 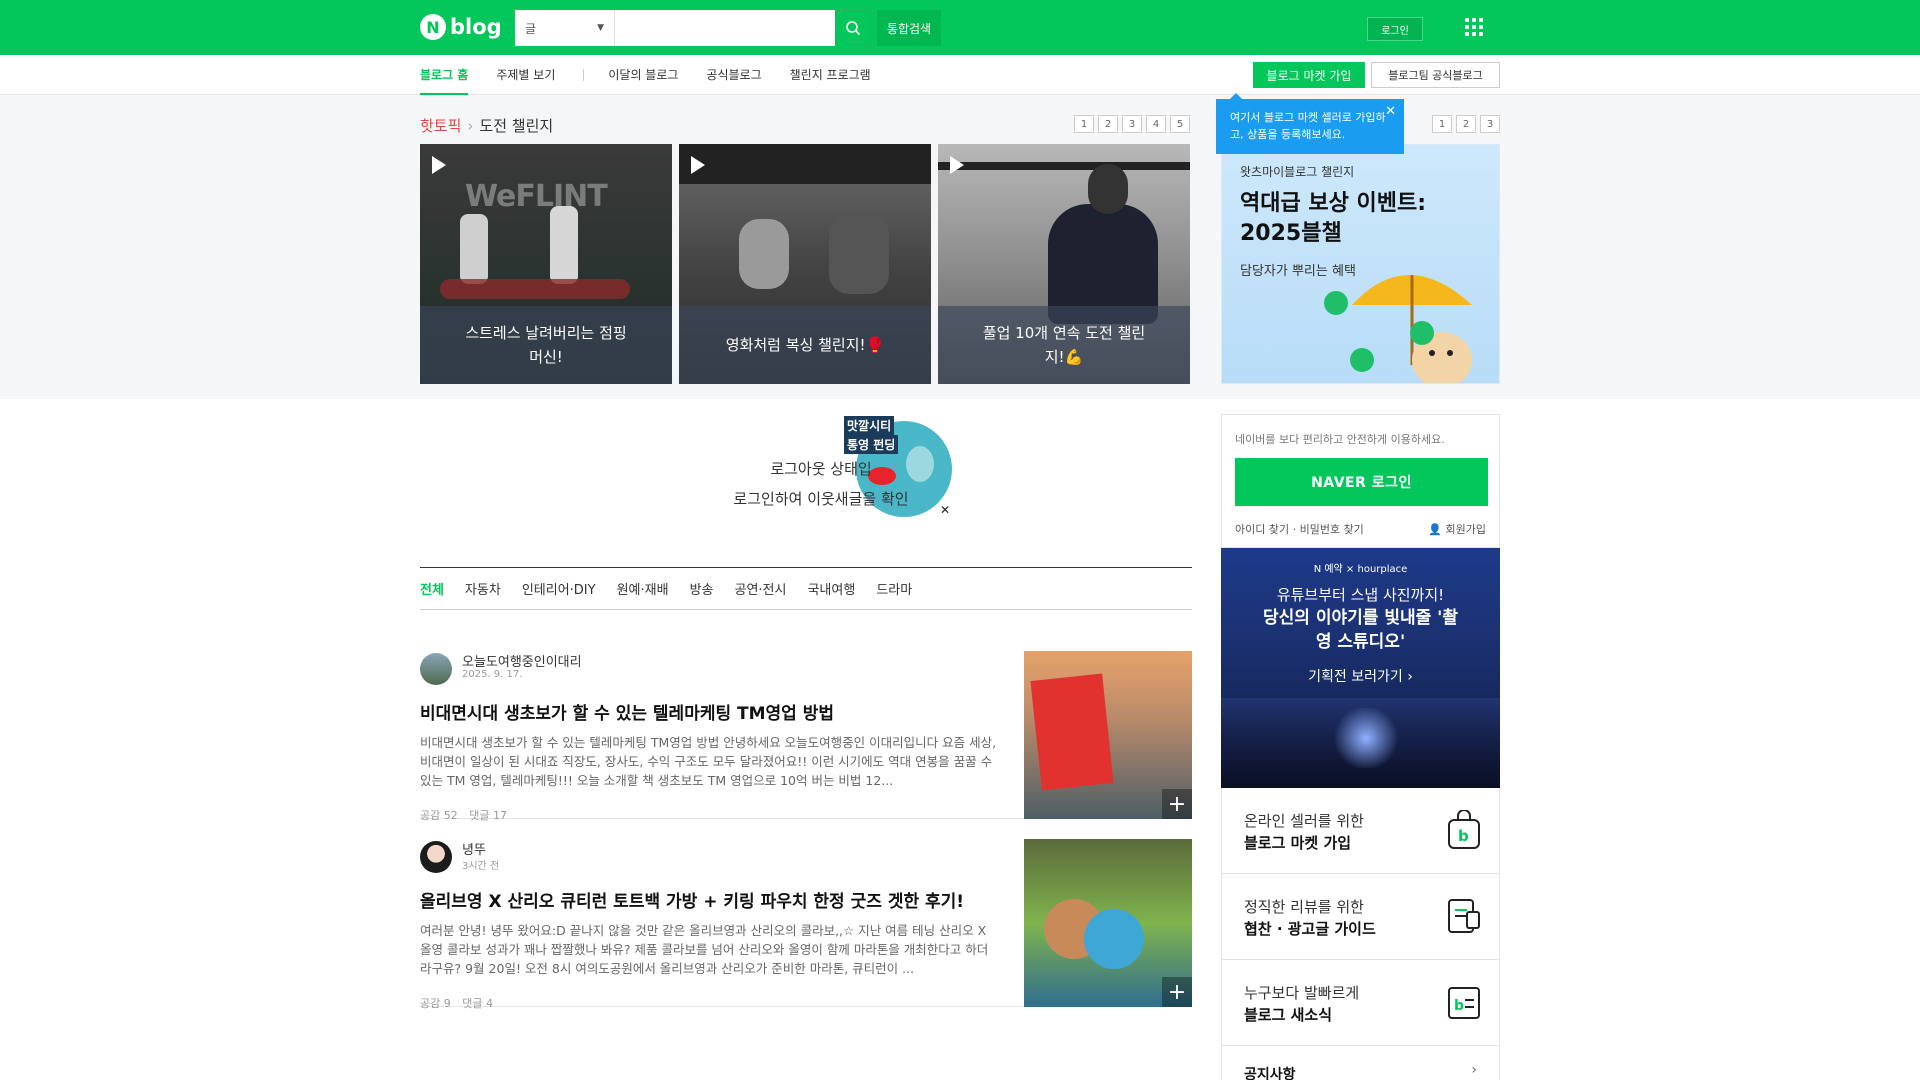 I want to click on banner-kicker: 왓츠마이블로그 챌린지, so click(x=1297, y=172).